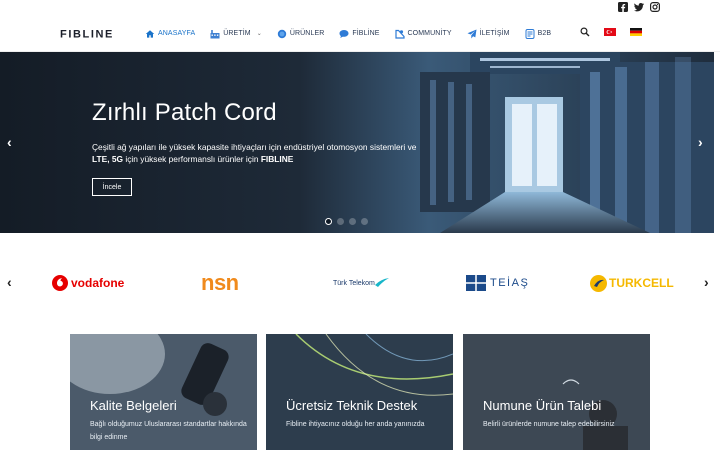  Describe the element at coordinates (700, 142) in the screenshot. I see `hero-next-arrow: ›` at that location.